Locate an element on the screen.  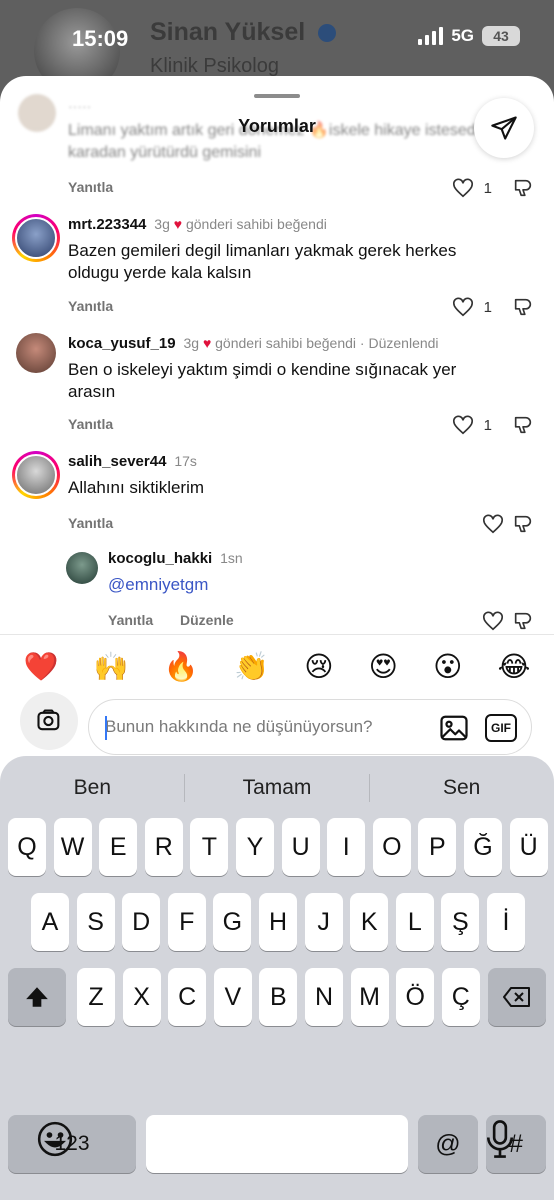
suggestion-item: Ben is located at coordinates (92, 788).